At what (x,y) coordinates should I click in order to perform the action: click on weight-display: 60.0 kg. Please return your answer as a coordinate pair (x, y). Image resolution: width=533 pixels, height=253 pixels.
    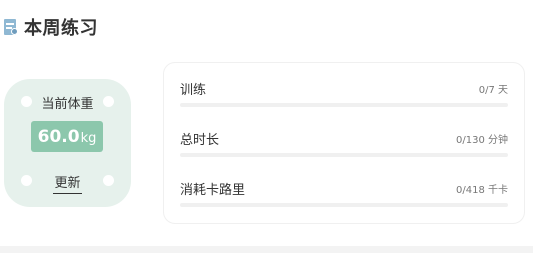
    Looking at the image, I should click on (67, 136).